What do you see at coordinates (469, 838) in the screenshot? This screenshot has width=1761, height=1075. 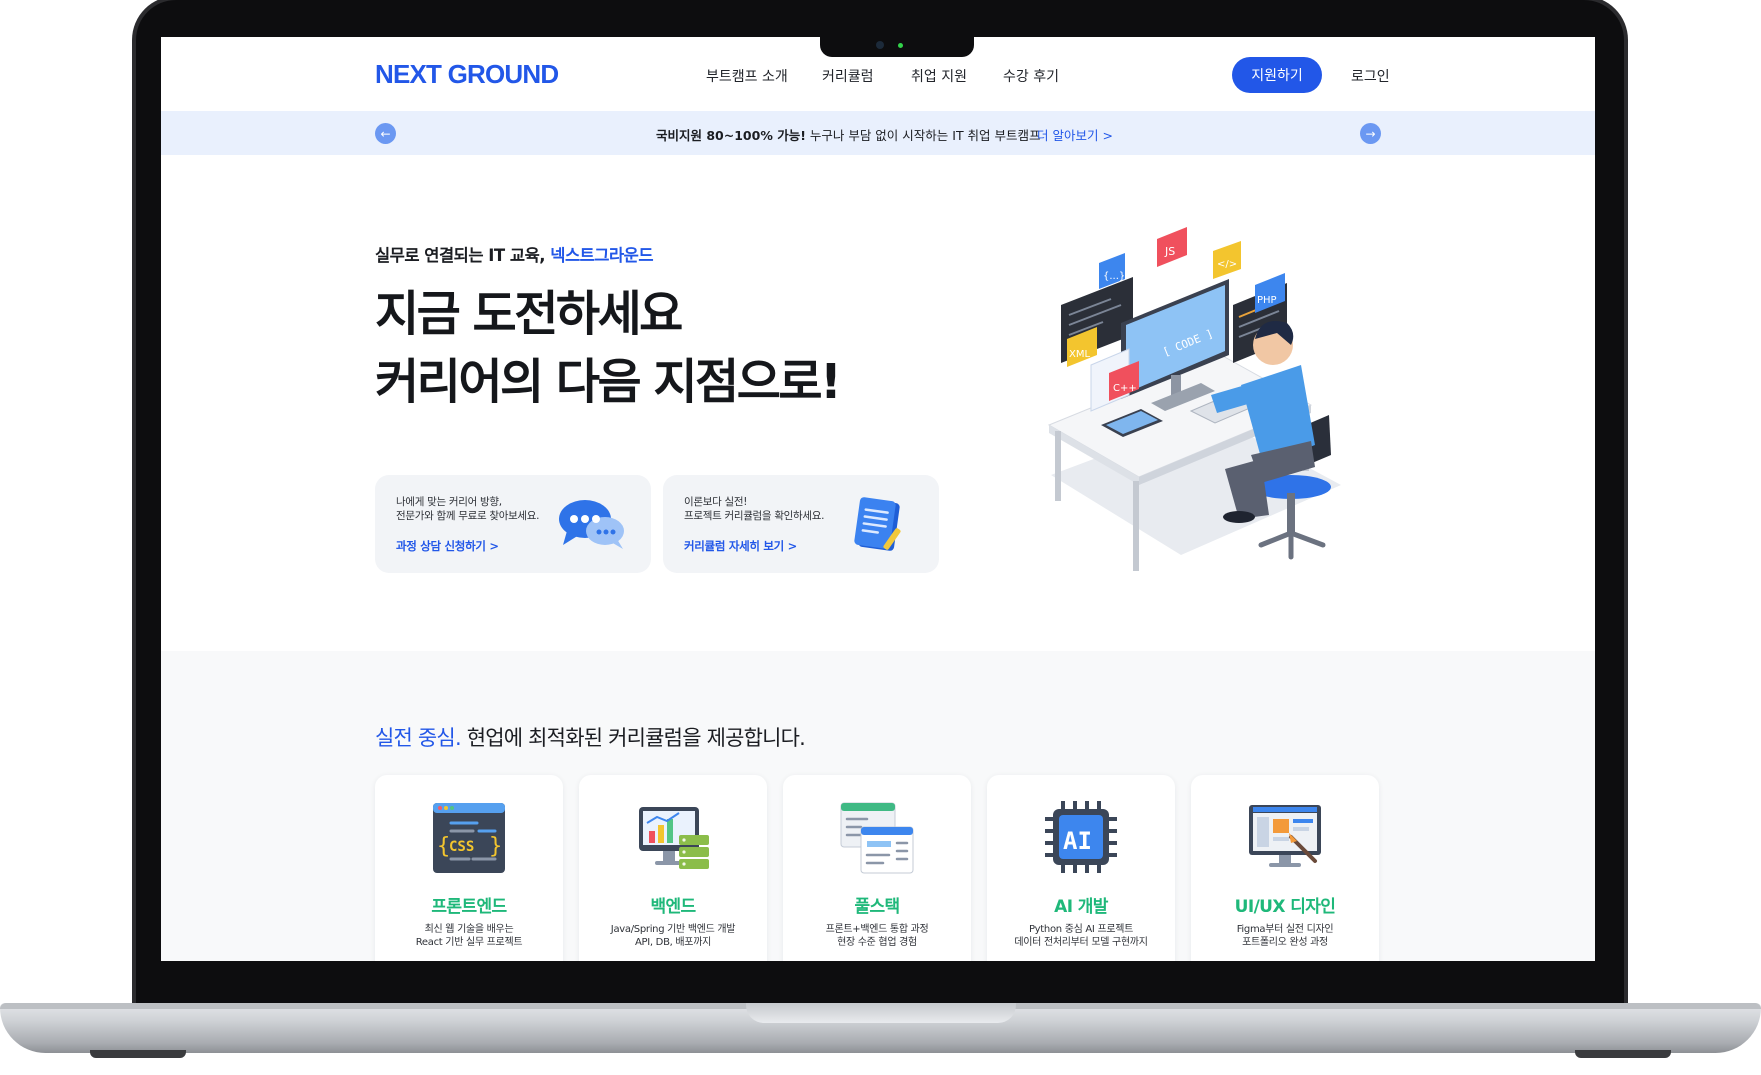 I see `css-code-window-icon: CSS { }` at bounding box center [469, 838].